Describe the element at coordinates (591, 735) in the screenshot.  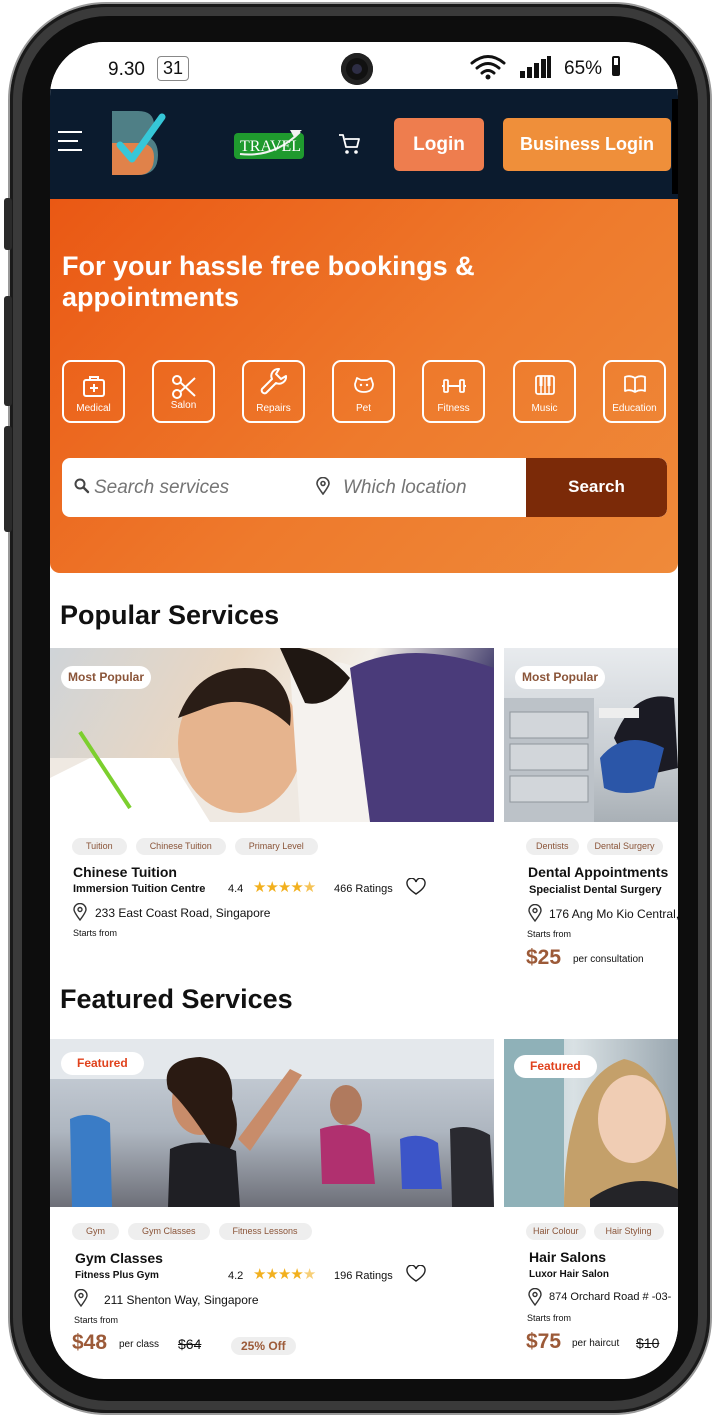
I see `service-image: Most Popular` at that location.